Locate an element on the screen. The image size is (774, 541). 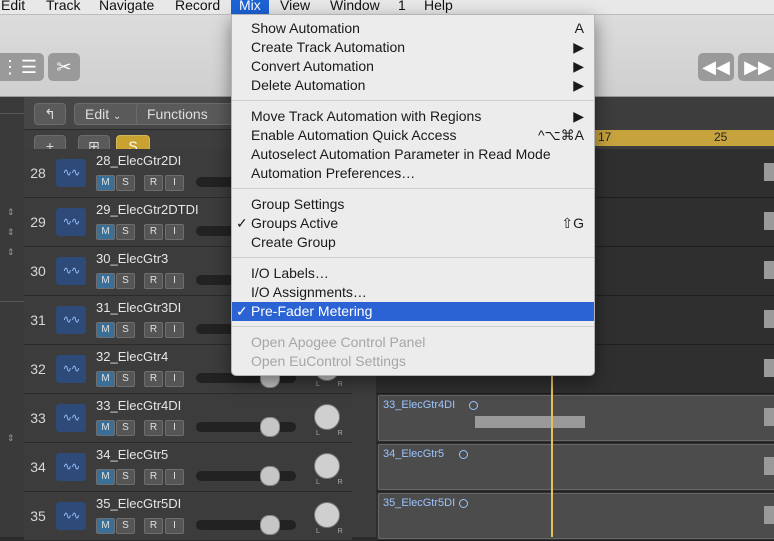
track-name: 31_ElecGtr3DI is located at coordinates (138, 307).